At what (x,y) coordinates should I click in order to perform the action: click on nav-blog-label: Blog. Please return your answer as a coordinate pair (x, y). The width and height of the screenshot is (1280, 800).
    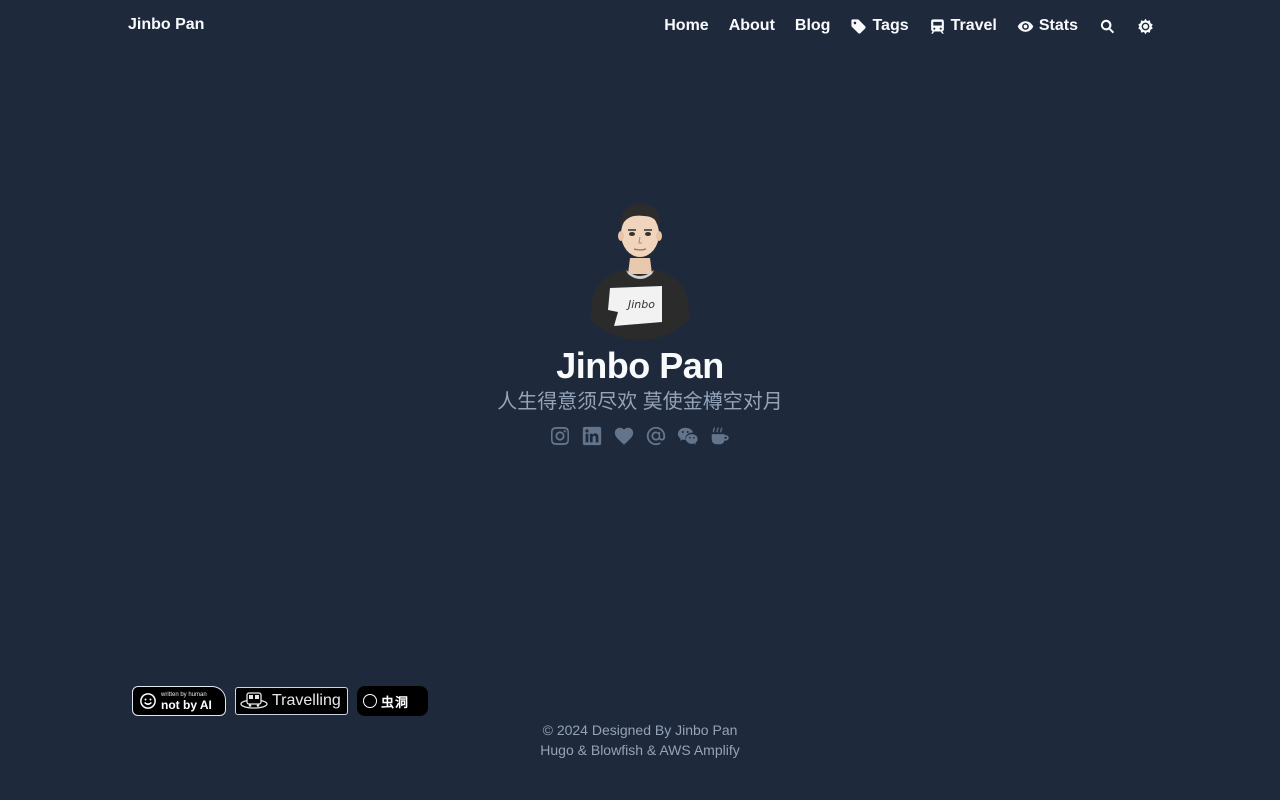
    Looking at the image, I should click on (812, 25).